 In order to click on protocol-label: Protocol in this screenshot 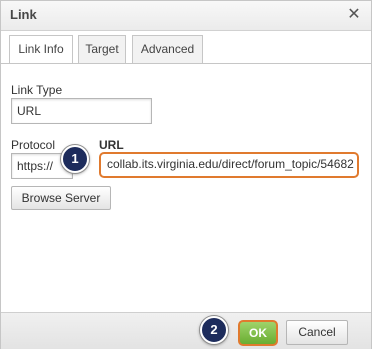, I will do `click(33, 145)`.